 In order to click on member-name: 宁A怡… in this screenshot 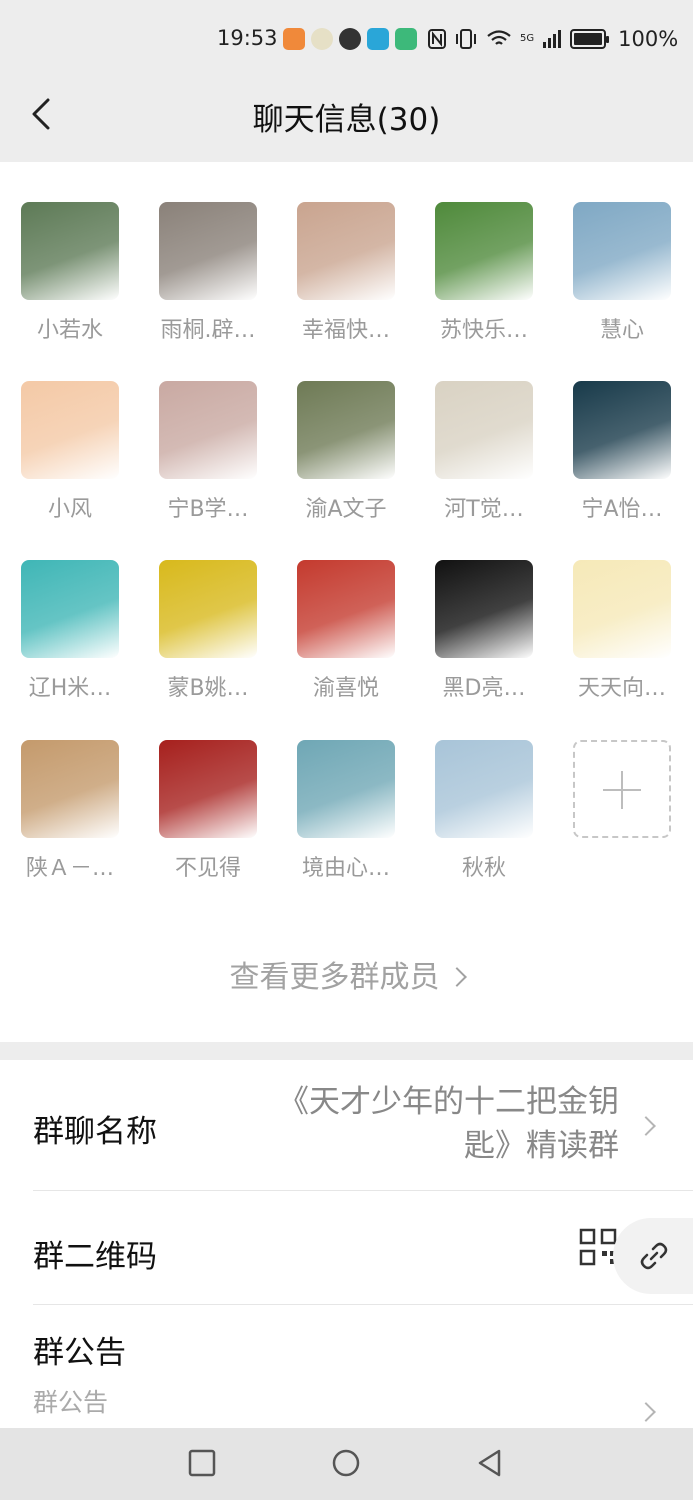, I will do `click(622, 509)`.